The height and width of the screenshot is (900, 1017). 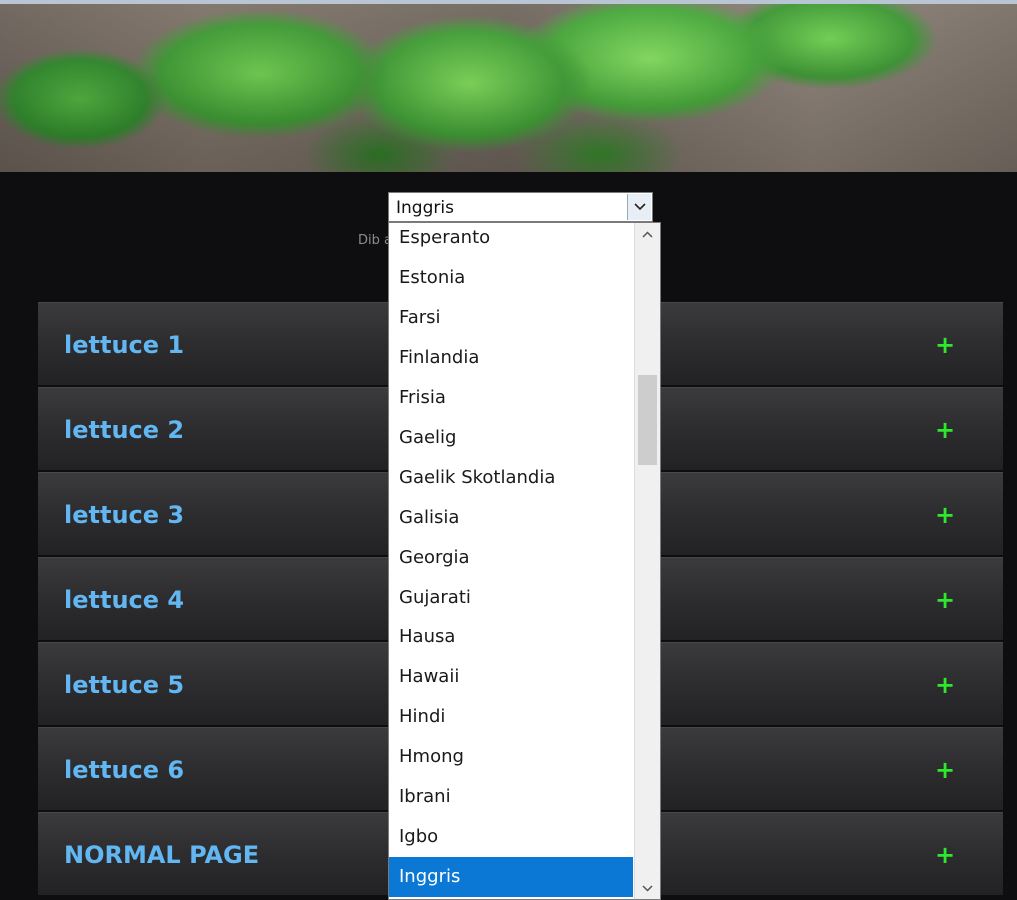 What do you see at coordinates (511, 757) in the screenshot?
I see `language-option: Hmong` at bounding box center [511, 757].